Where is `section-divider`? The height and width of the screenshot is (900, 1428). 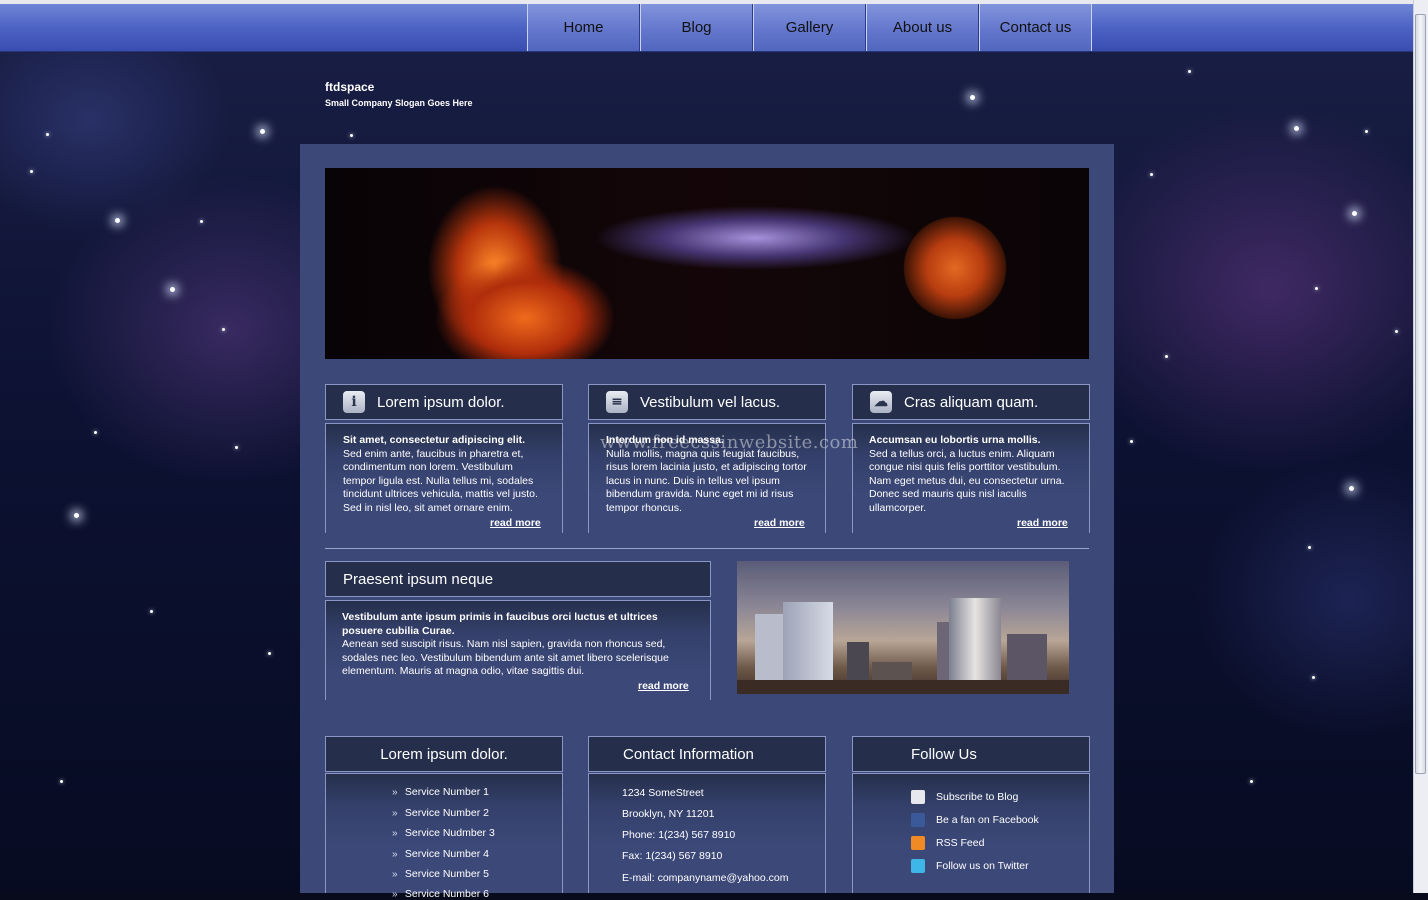
section-divider is located at coordinates (707, 548).